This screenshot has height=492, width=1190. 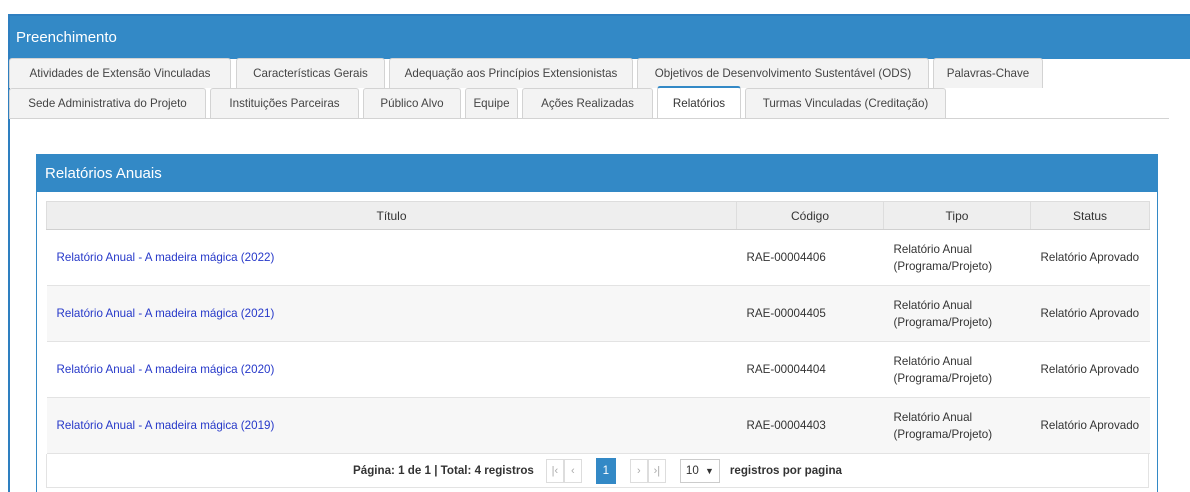 What do you see at coordinates (810, 369) in the screenshot?
I see `cell-codigo: RAE-00004404` at bounding box center [810, 369].